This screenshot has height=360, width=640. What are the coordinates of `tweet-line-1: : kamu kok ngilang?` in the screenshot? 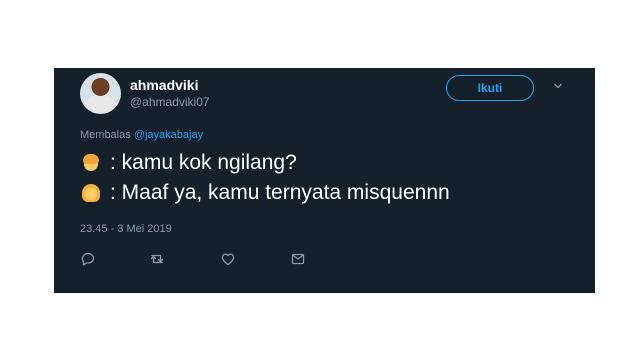 It's located at (265, 163).